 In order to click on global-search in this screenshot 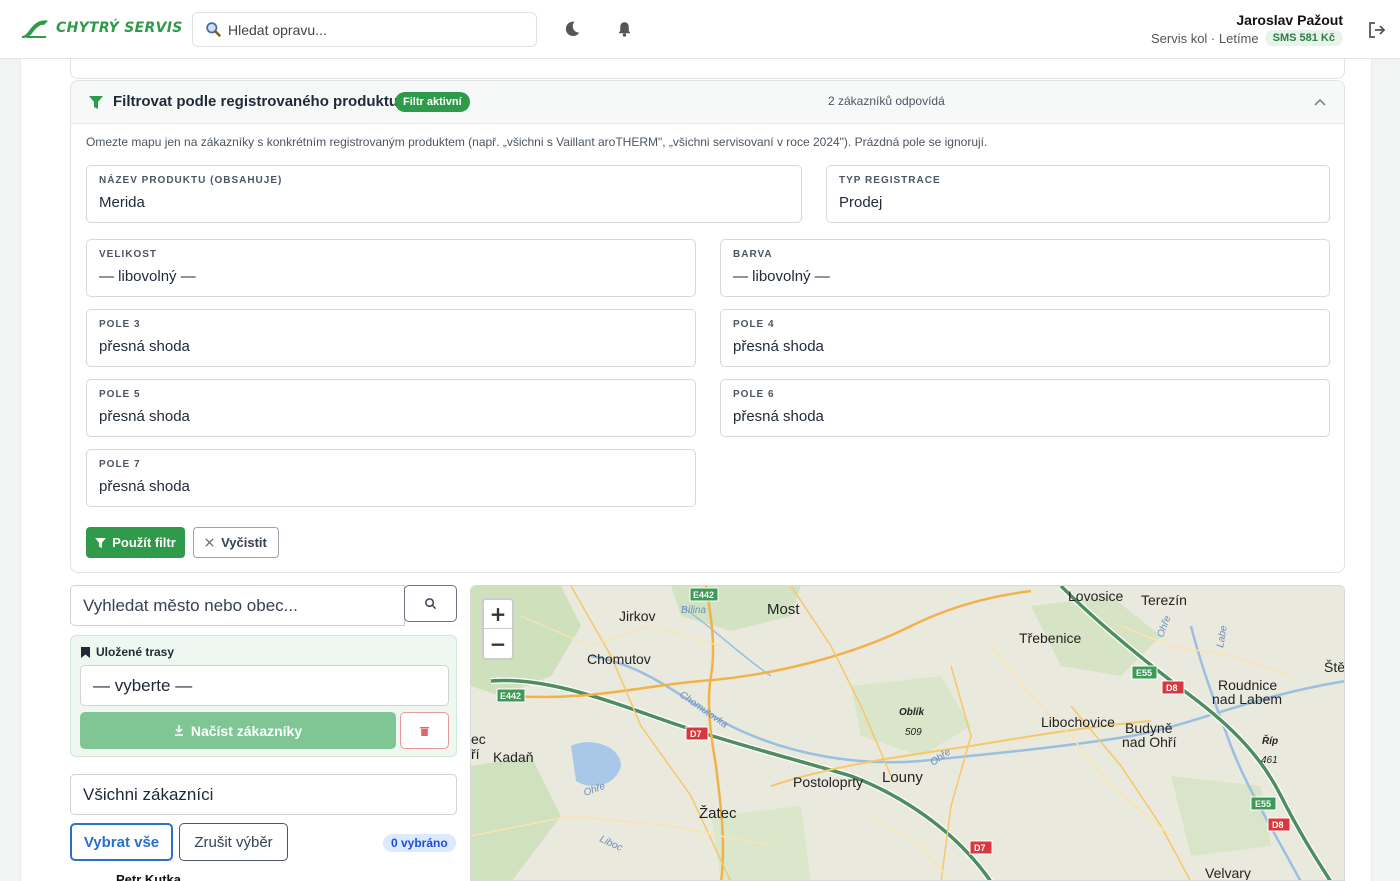, I will do `click(364, 29)`.